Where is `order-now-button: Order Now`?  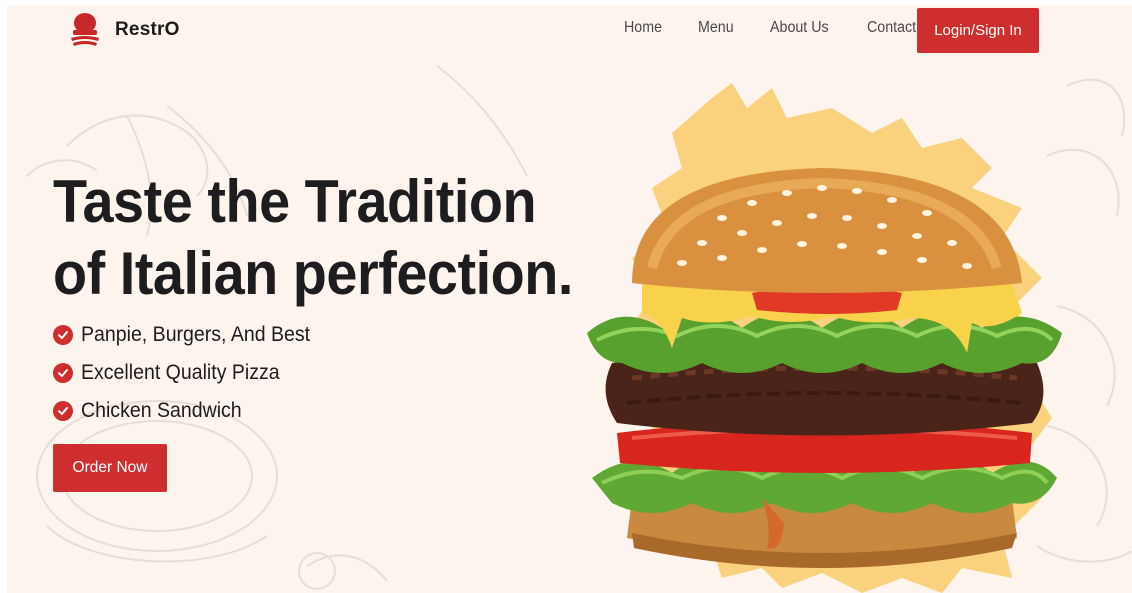 order-now-button: Order Now is located at coordinates (110, 468).